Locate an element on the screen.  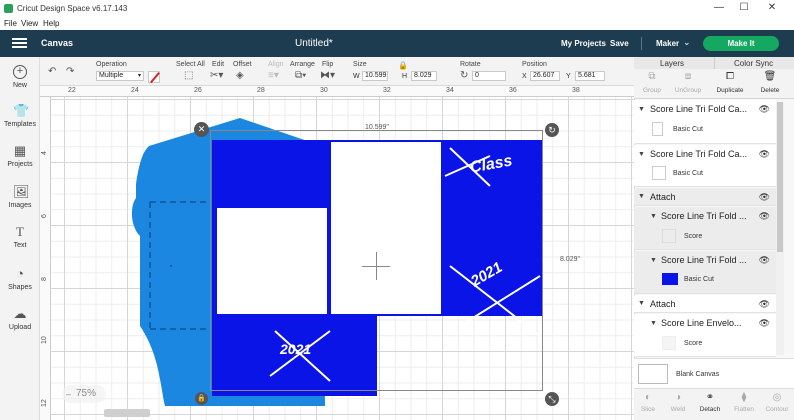
zoom-level: 75% is located at coordinates (86, 393).